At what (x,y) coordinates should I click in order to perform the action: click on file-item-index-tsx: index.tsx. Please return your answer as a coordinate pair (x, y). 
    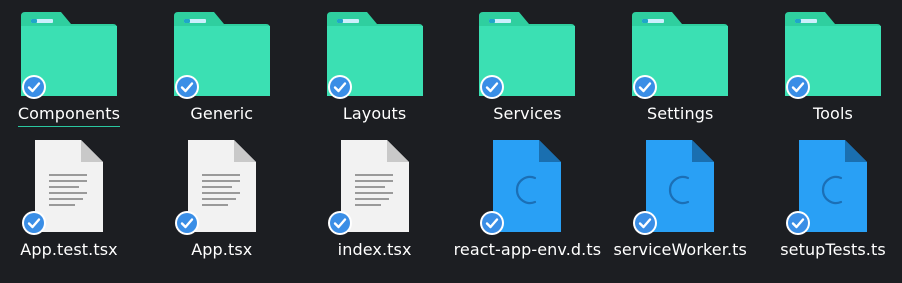
    Looking at the image, I should click on (375, 201).